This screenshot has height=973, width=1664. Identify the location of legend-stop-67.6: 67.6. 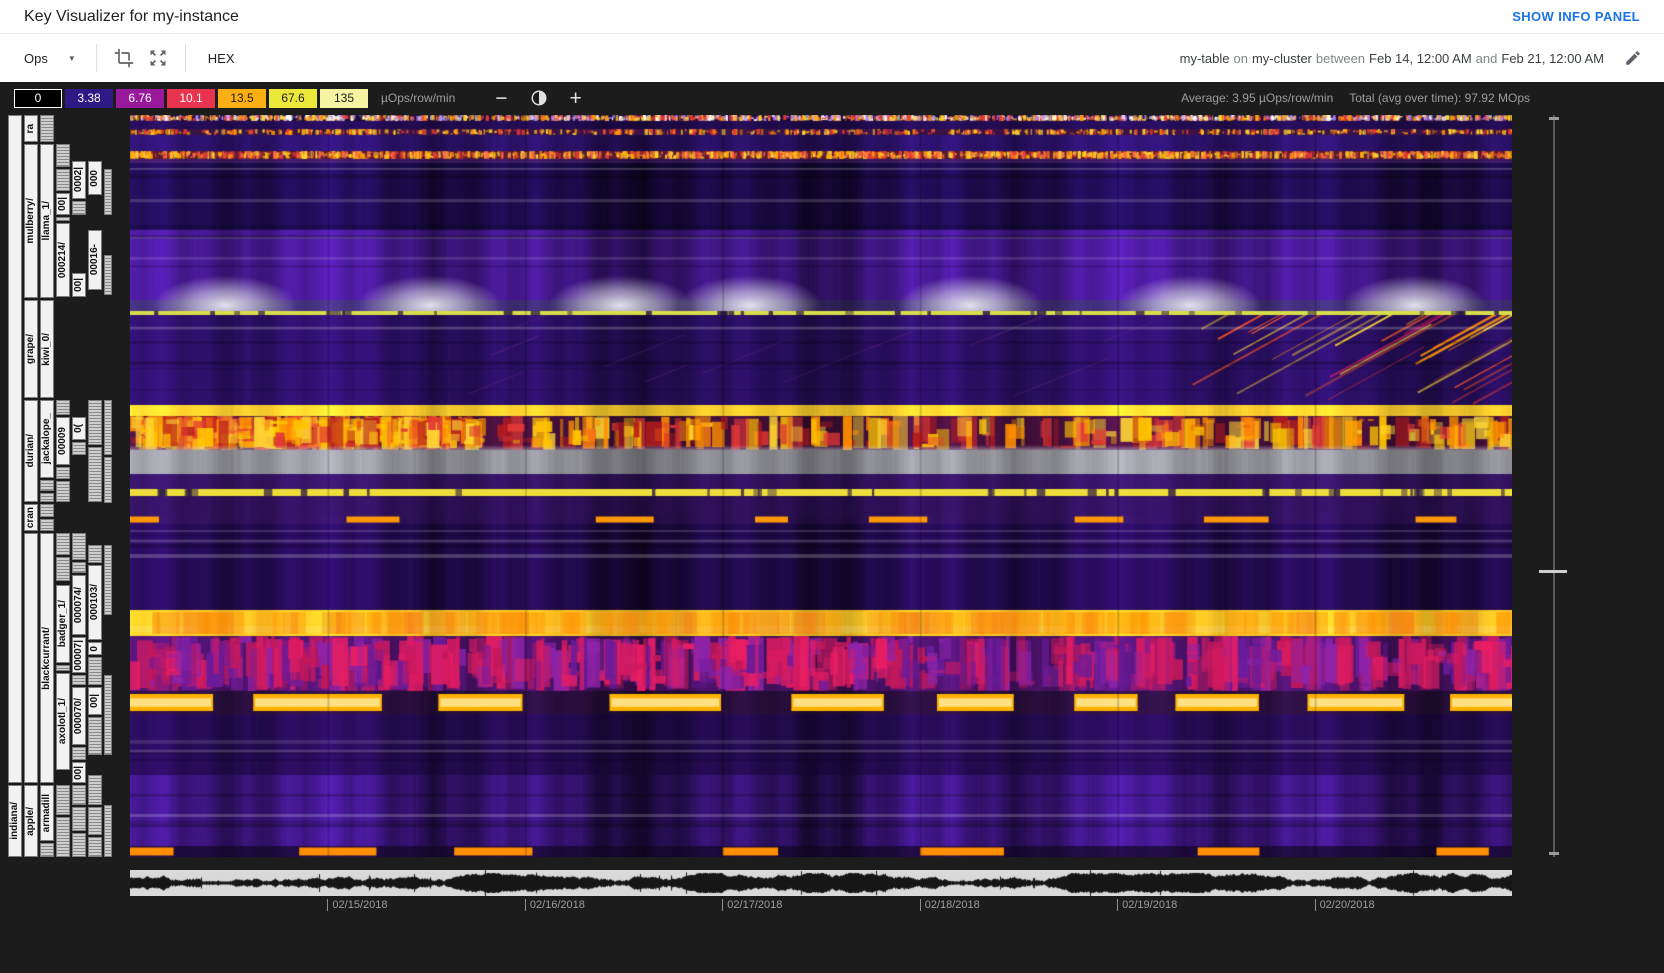
(293, 98).